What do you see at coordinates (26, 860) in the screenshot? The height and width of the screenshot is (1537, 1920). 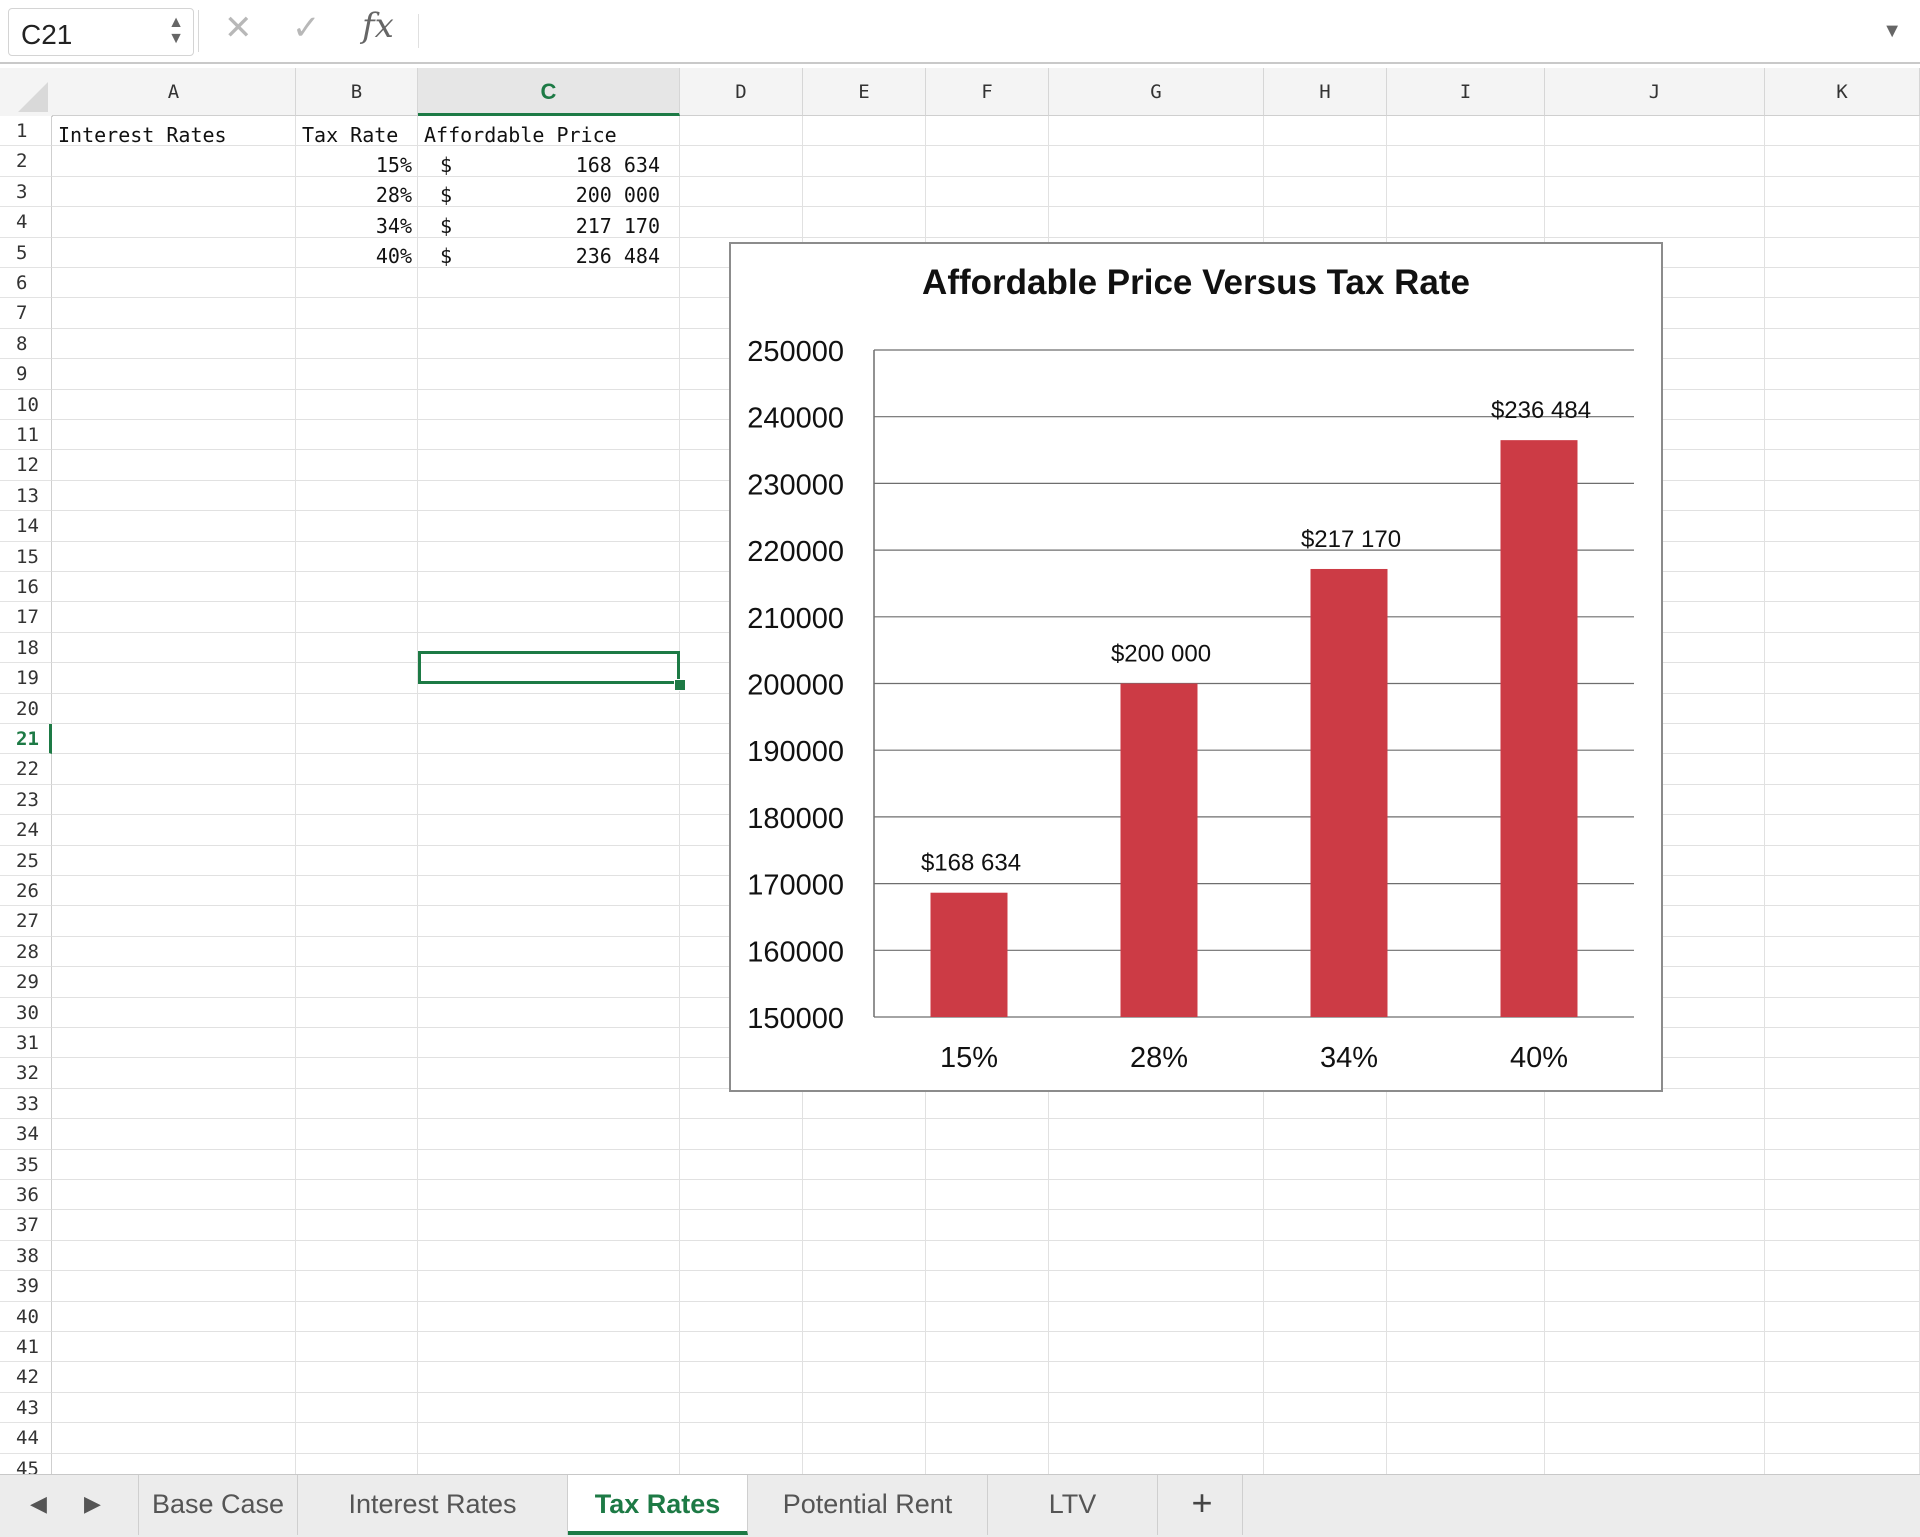 I see `row-header-25: 25` at bounding box center [26, 860].